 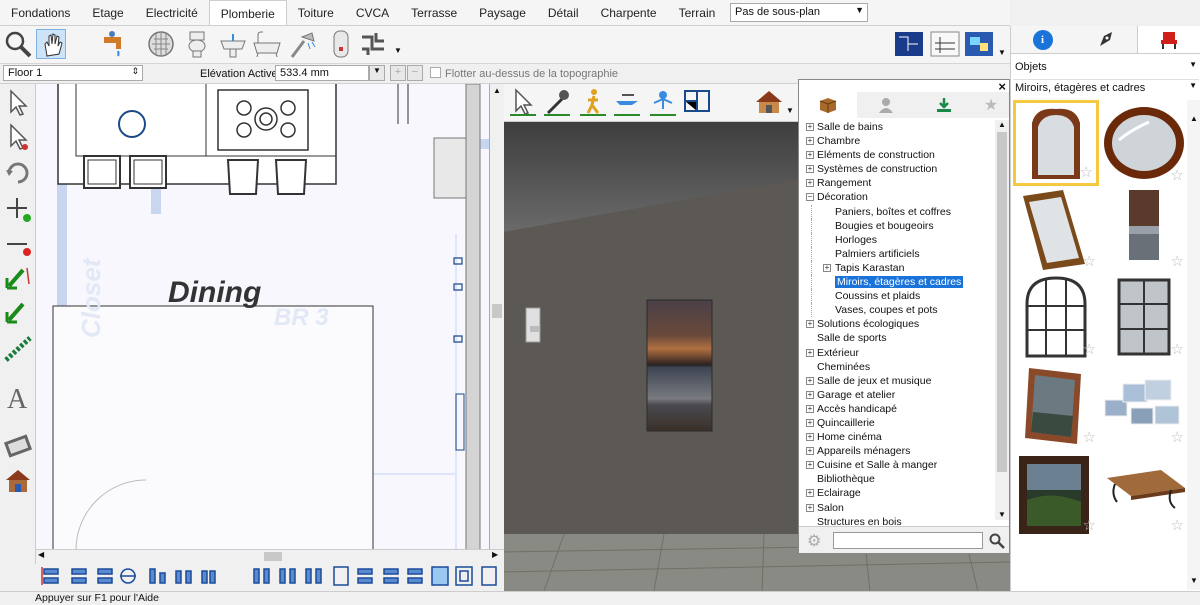 I want to click on text-tool-icon: A, so click(x=18, y=397).